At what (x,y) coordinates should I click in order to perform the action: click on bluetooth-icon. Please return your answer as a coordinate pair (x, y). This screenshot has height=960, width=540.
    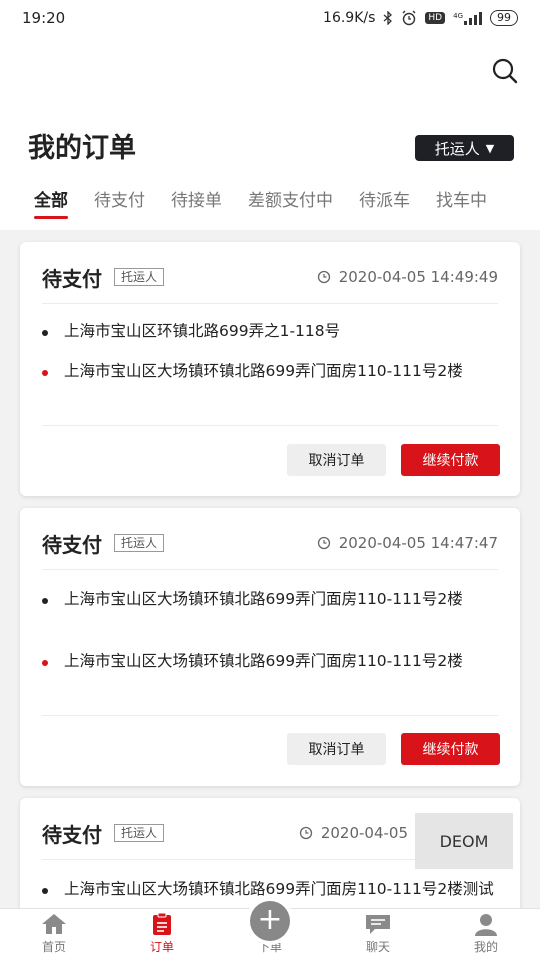
    Looking at the image, I should click on (388, 18).